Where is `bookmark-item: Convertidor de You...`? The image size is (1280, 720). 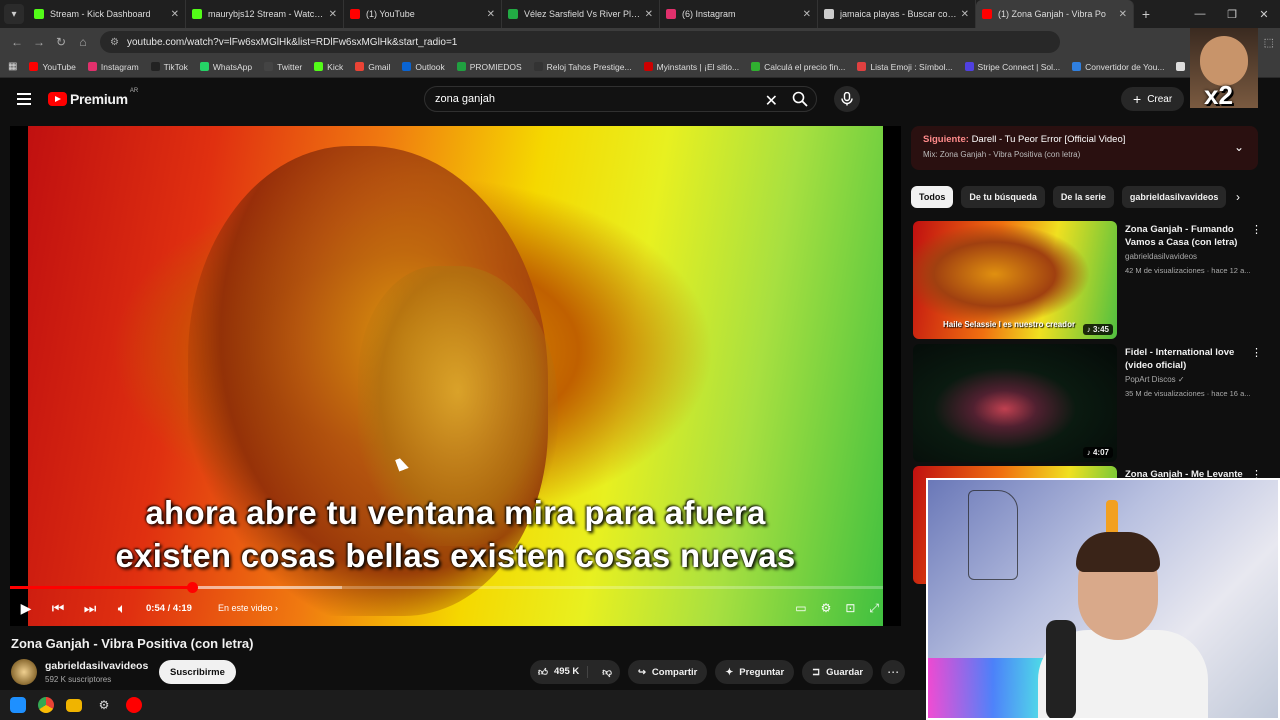 bookmark-item: Convertidor de You... is located at coordinates (1118, 67).